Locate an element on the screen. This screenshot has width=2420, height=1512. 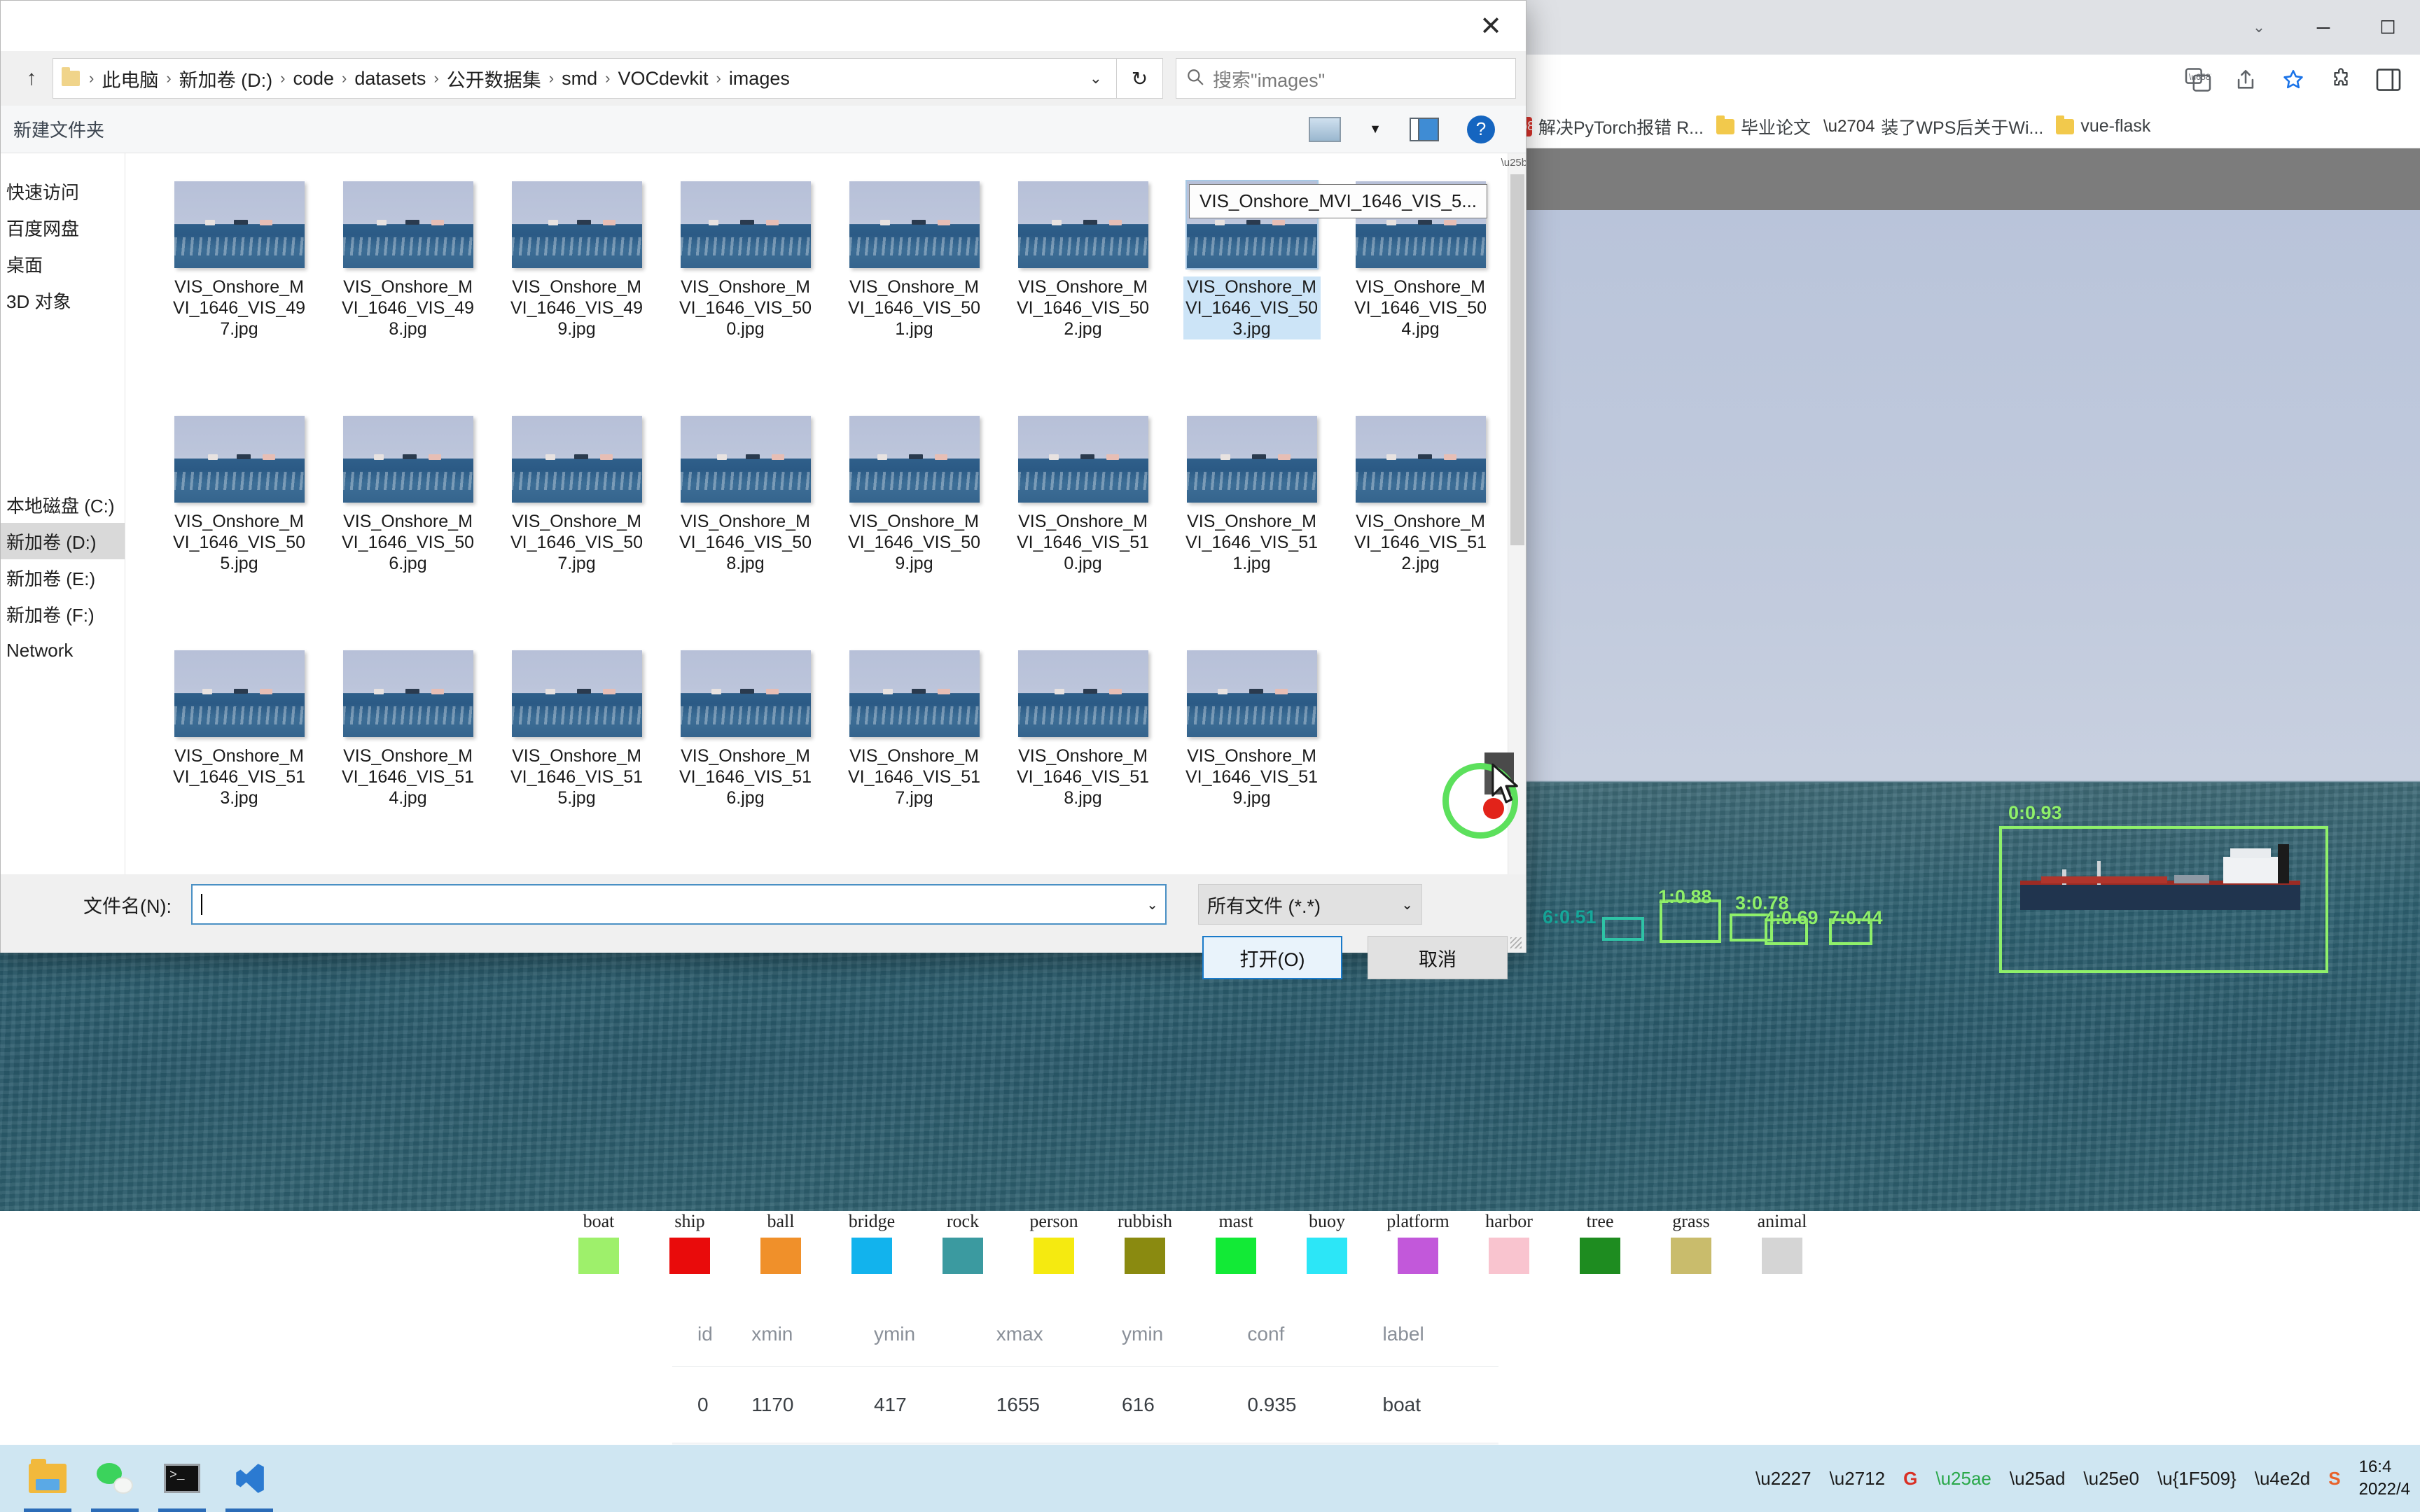
help-icon: ? is located at coordinates (1481, 129).